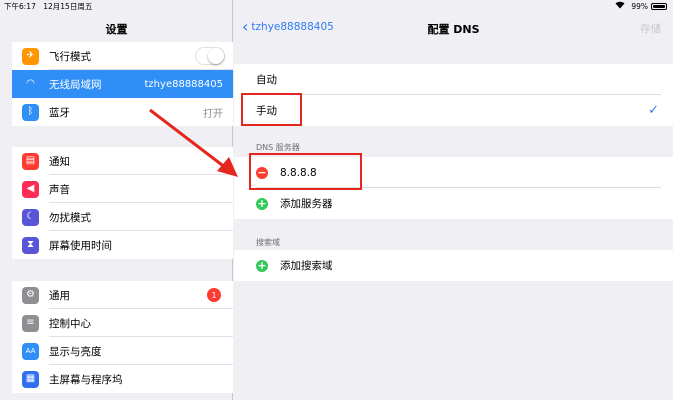 The height and width of the screenshot is (400, 673). I want to click on red-arrow-annotation, so click(193, 142).